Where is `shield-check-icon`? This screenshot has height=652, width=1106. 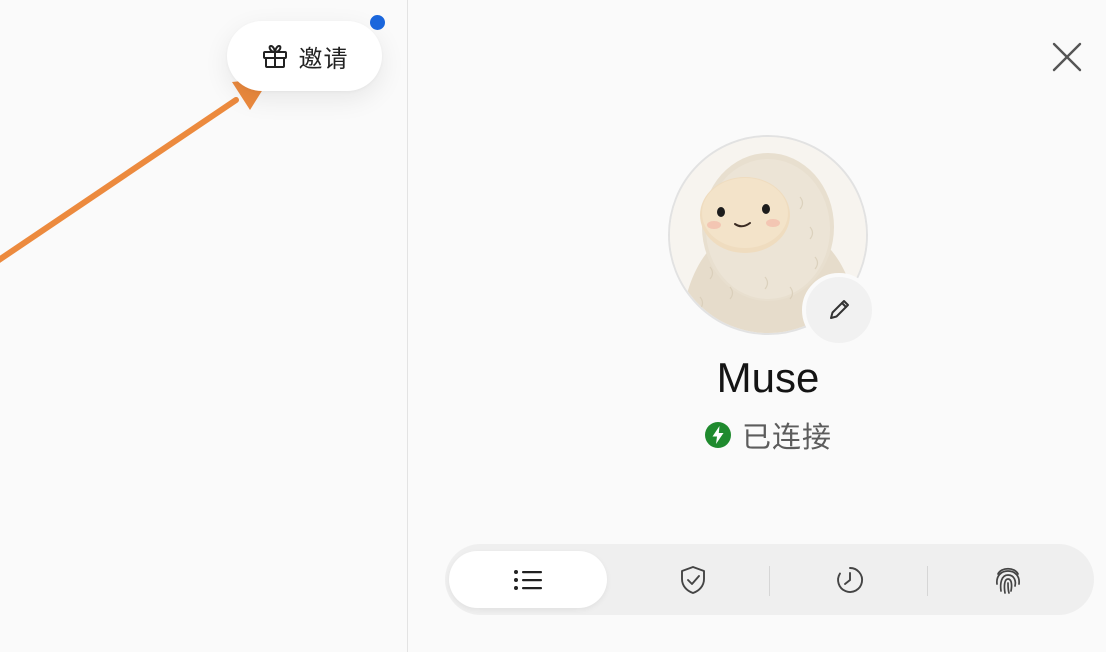
shield-check-icon is located at coordinates (693, 579).